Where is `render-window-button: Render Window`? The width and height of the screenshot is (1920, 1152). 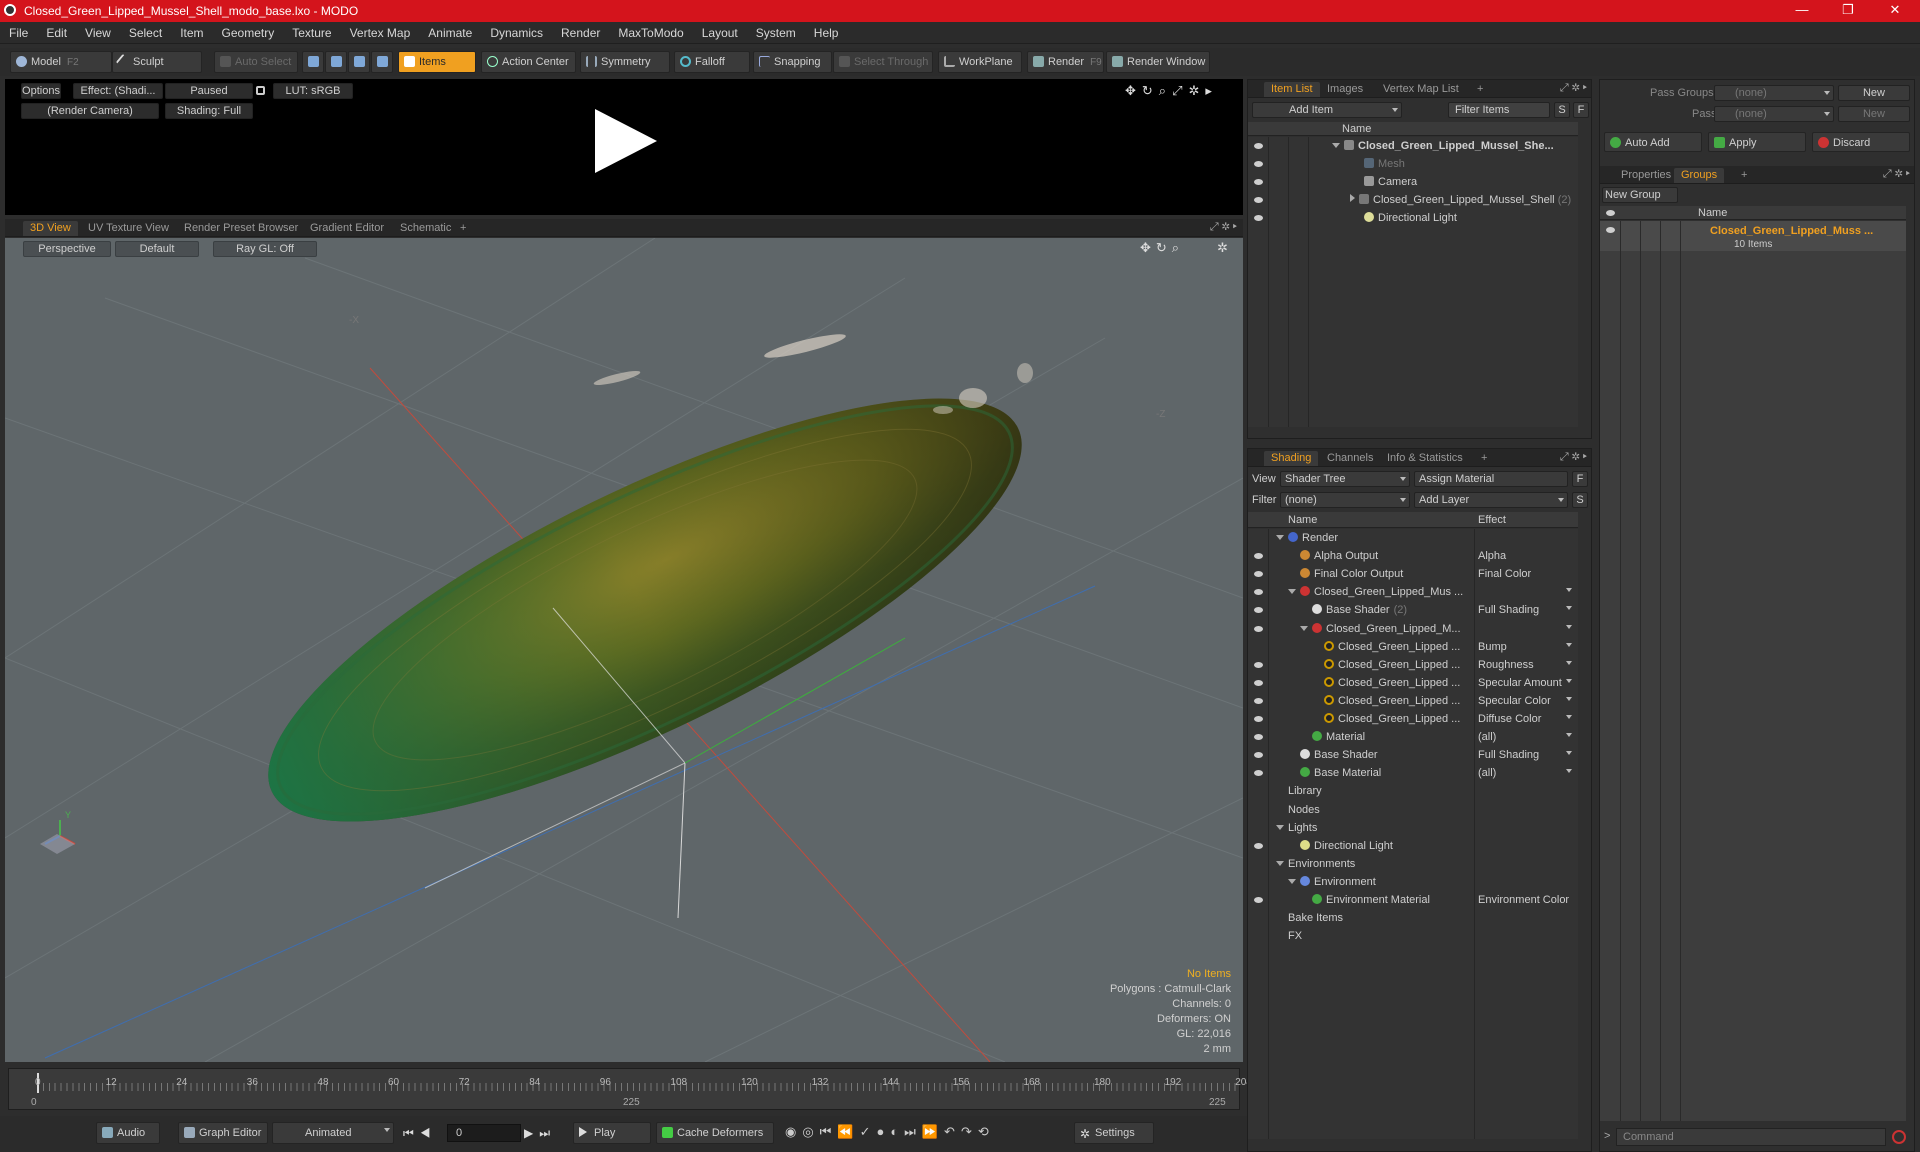 render-window-button: Render Window is located at coordinates (1158, 62).